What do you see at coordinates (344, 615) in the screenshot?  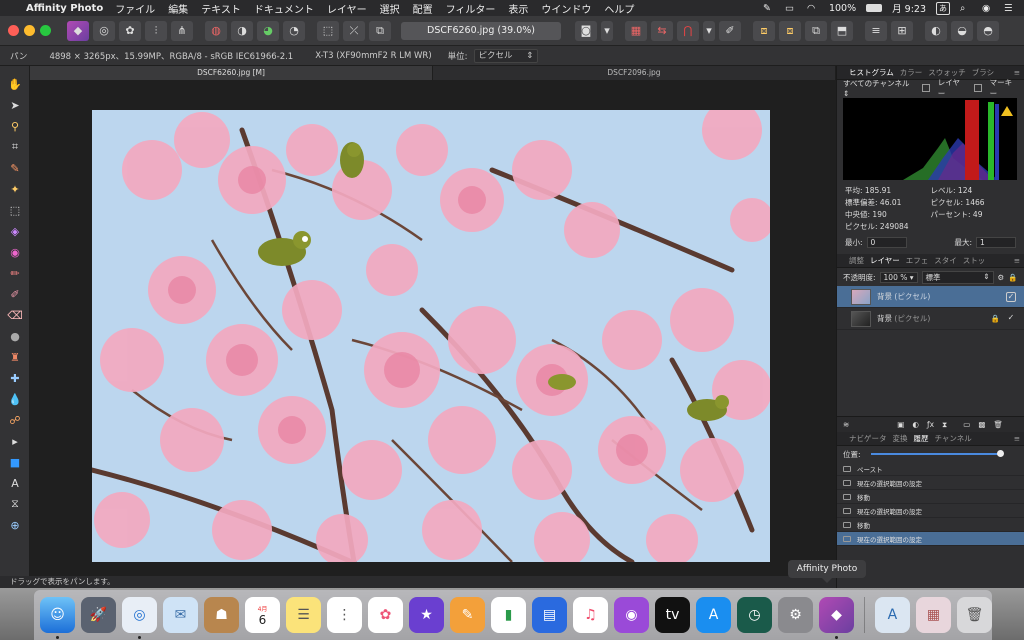 I see `reminders-icon: ⋮` at bounding box center [344, 615].